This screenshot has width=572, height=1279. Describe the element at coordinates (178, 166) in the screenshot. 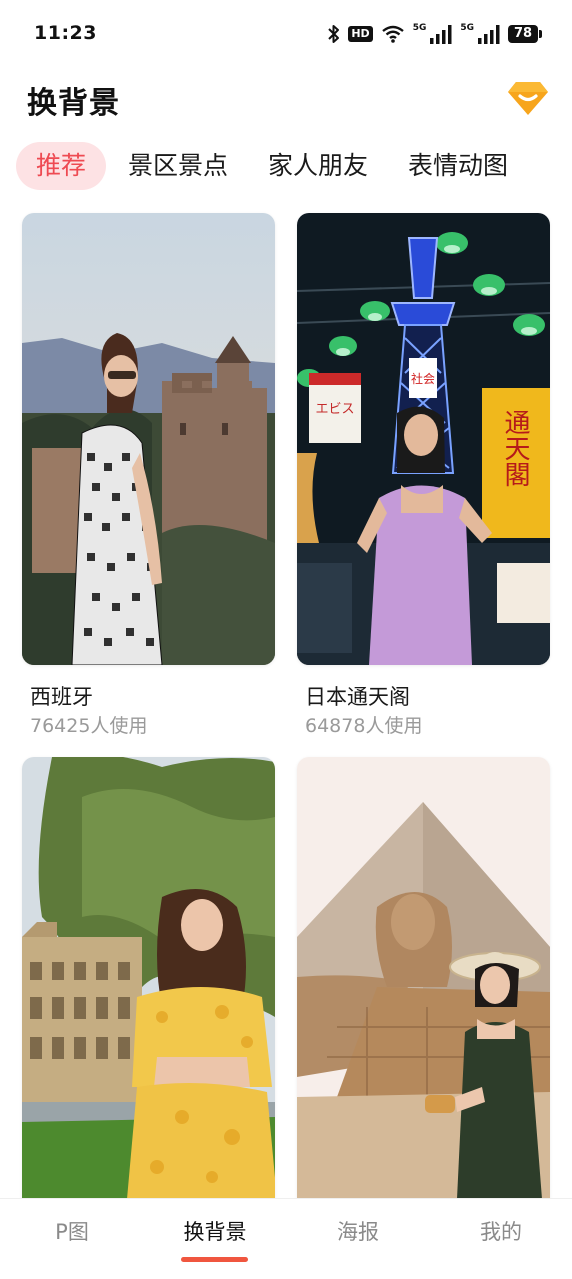

I see `tab-scenic-spots: 景区景点` at that location.